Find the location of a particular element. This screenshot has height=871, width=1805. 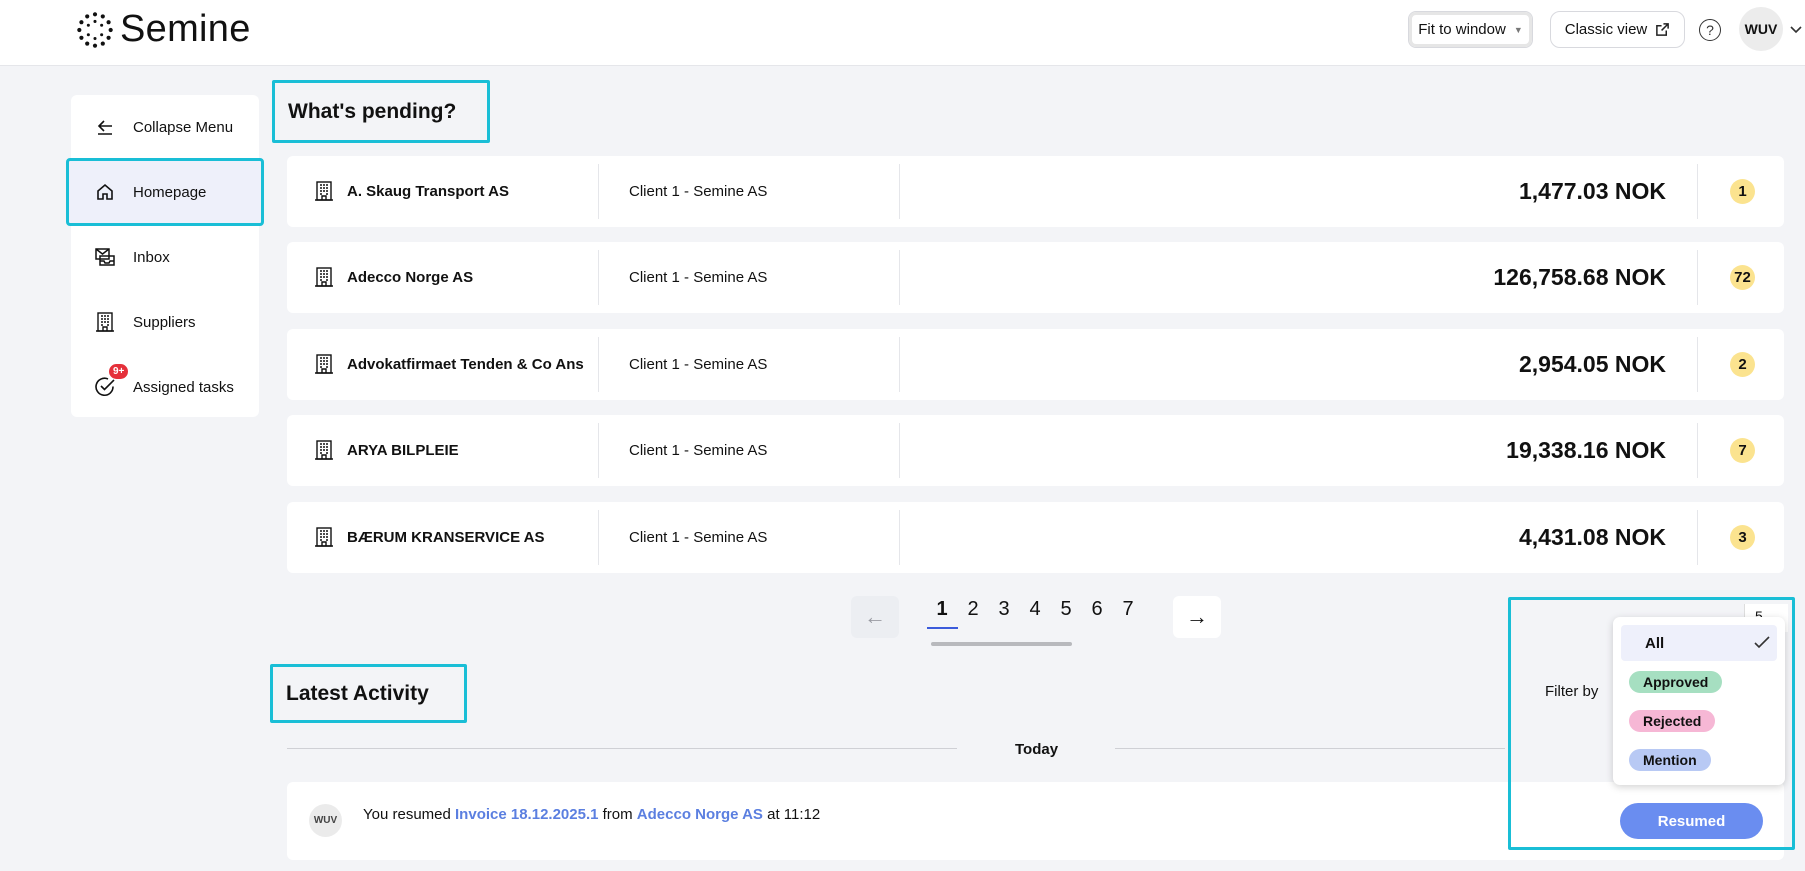

supplier-name: Adecco Norge AS is located at coordinates (410, 277).